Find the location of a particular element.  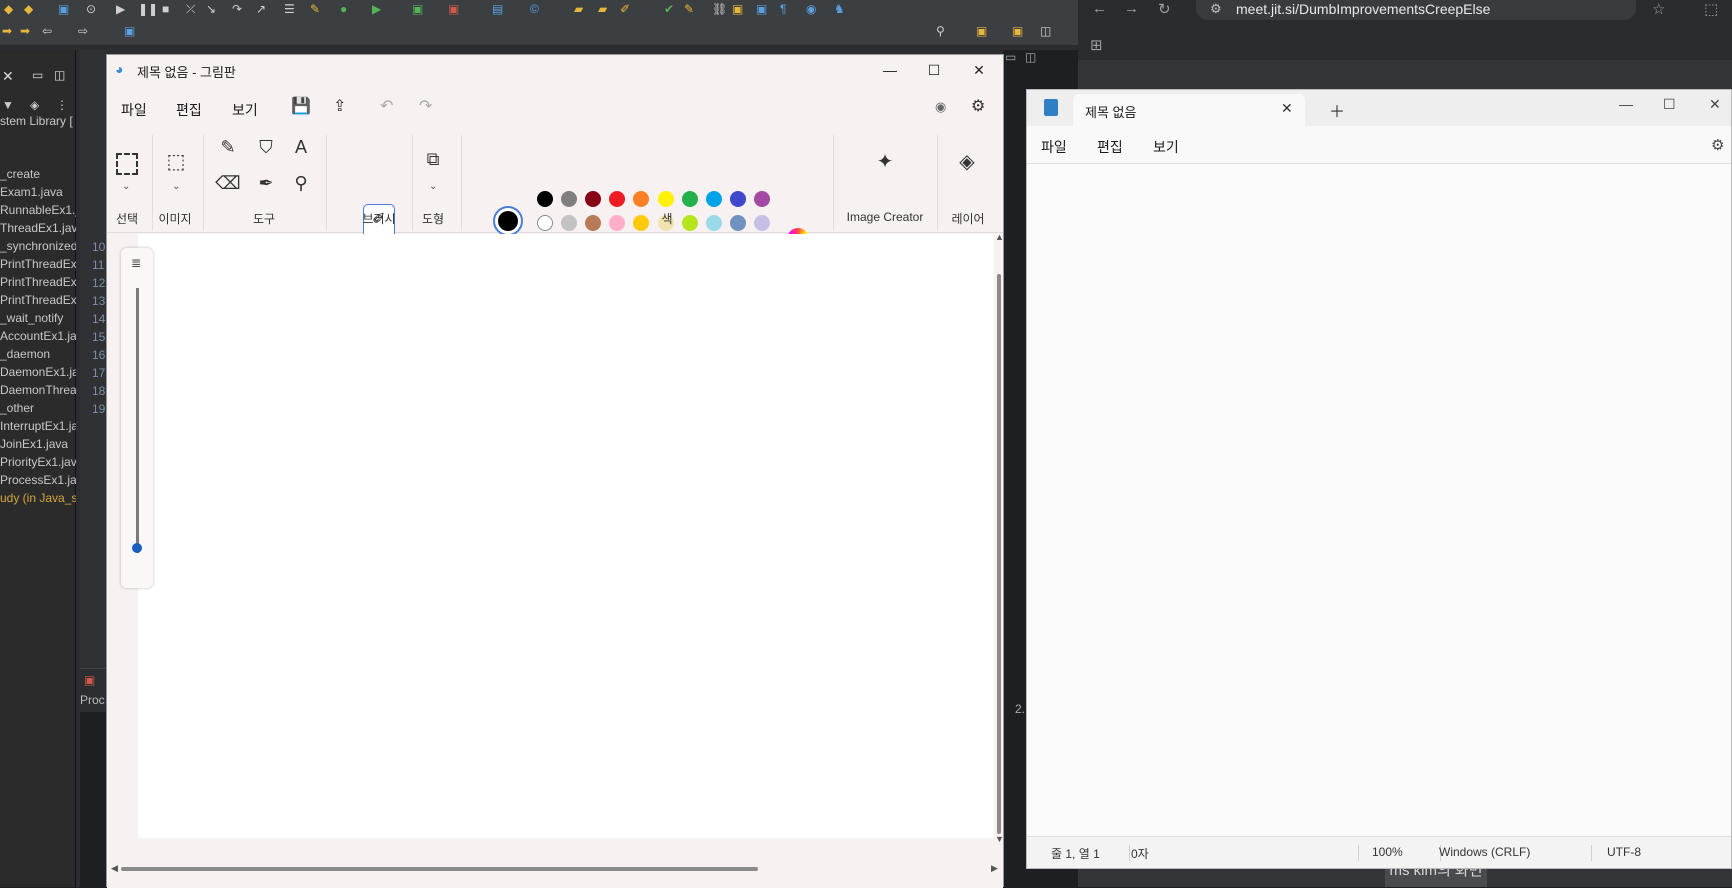

globe-icon: ◉ is located at coordinates (811, 9).